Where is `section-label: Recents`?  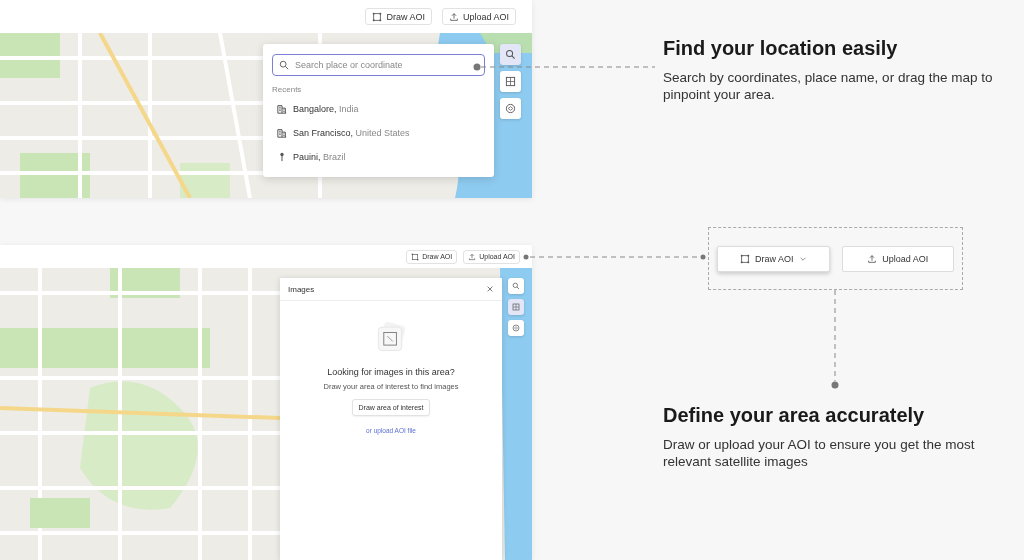 section-label: Recents is located at coordinates (287, 89).